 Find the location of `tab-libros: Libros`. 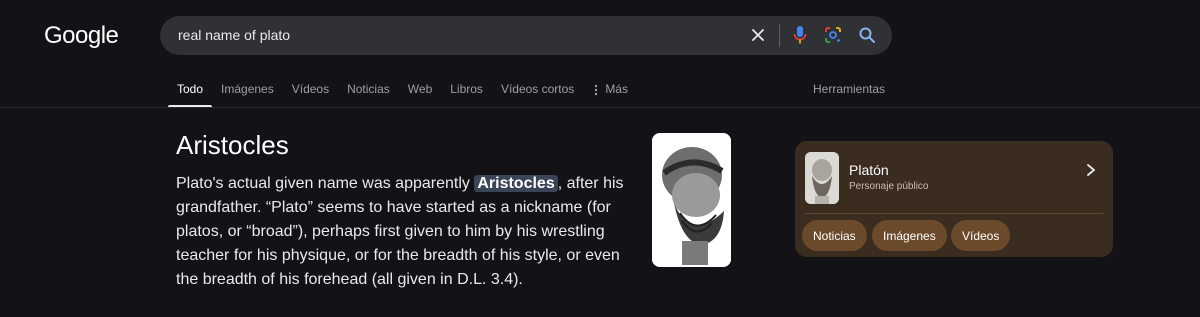

tab-libros: Libros is located at coordinates (466, 93).